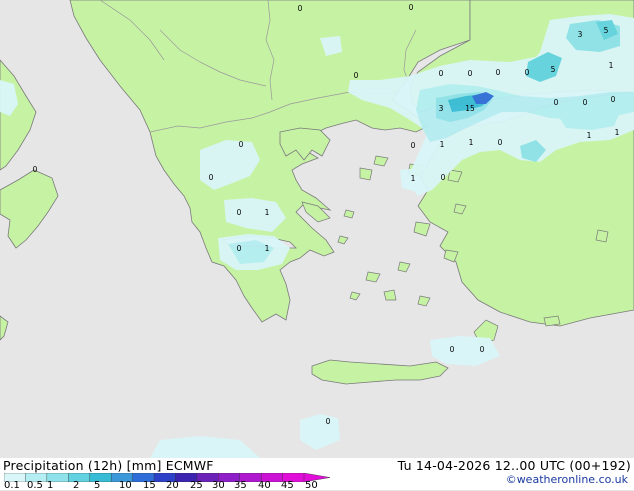 Image resolution: width=634 pixels, height=491 pixels. Describe the element at coordinates (287, 485) in the screenshot. I see `legend-label: 45` at that location.